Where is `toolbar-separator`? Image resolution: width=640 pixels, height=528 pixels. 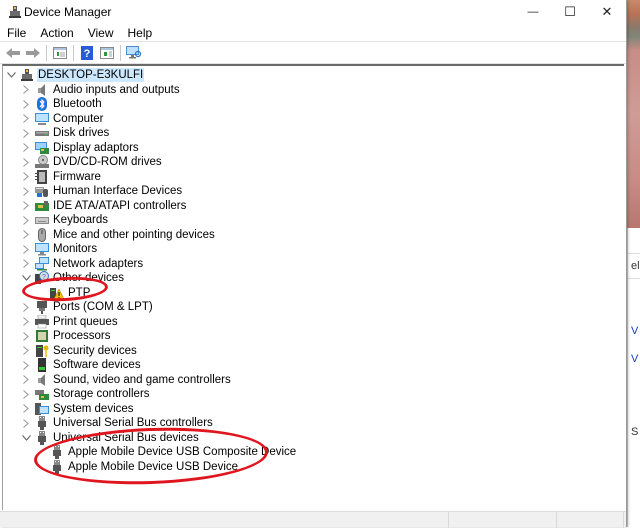 toolbar-separator is located at coordinates (120, 52).